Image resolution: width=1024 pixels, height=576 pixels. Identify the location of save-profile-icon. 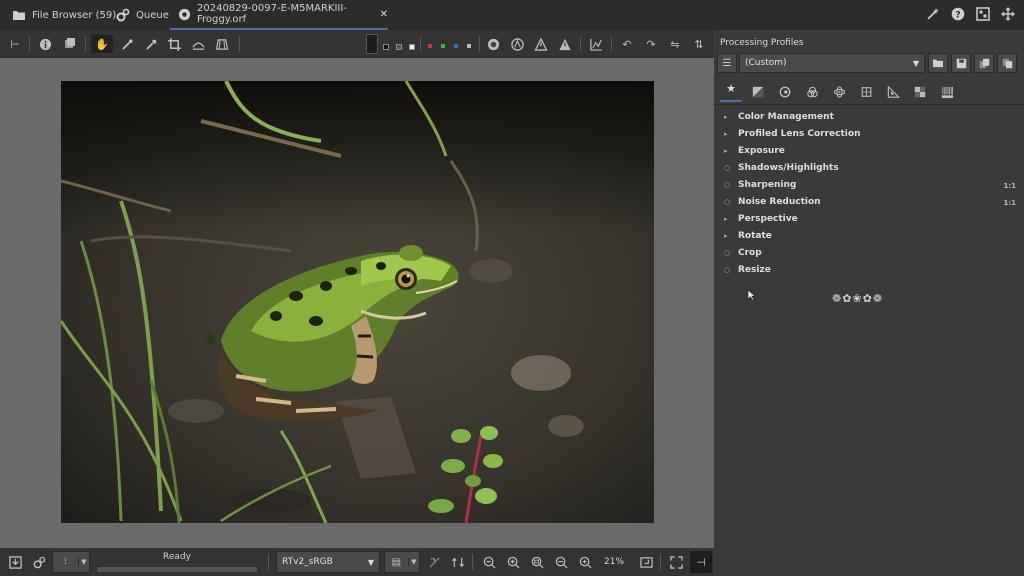
(961, 63).